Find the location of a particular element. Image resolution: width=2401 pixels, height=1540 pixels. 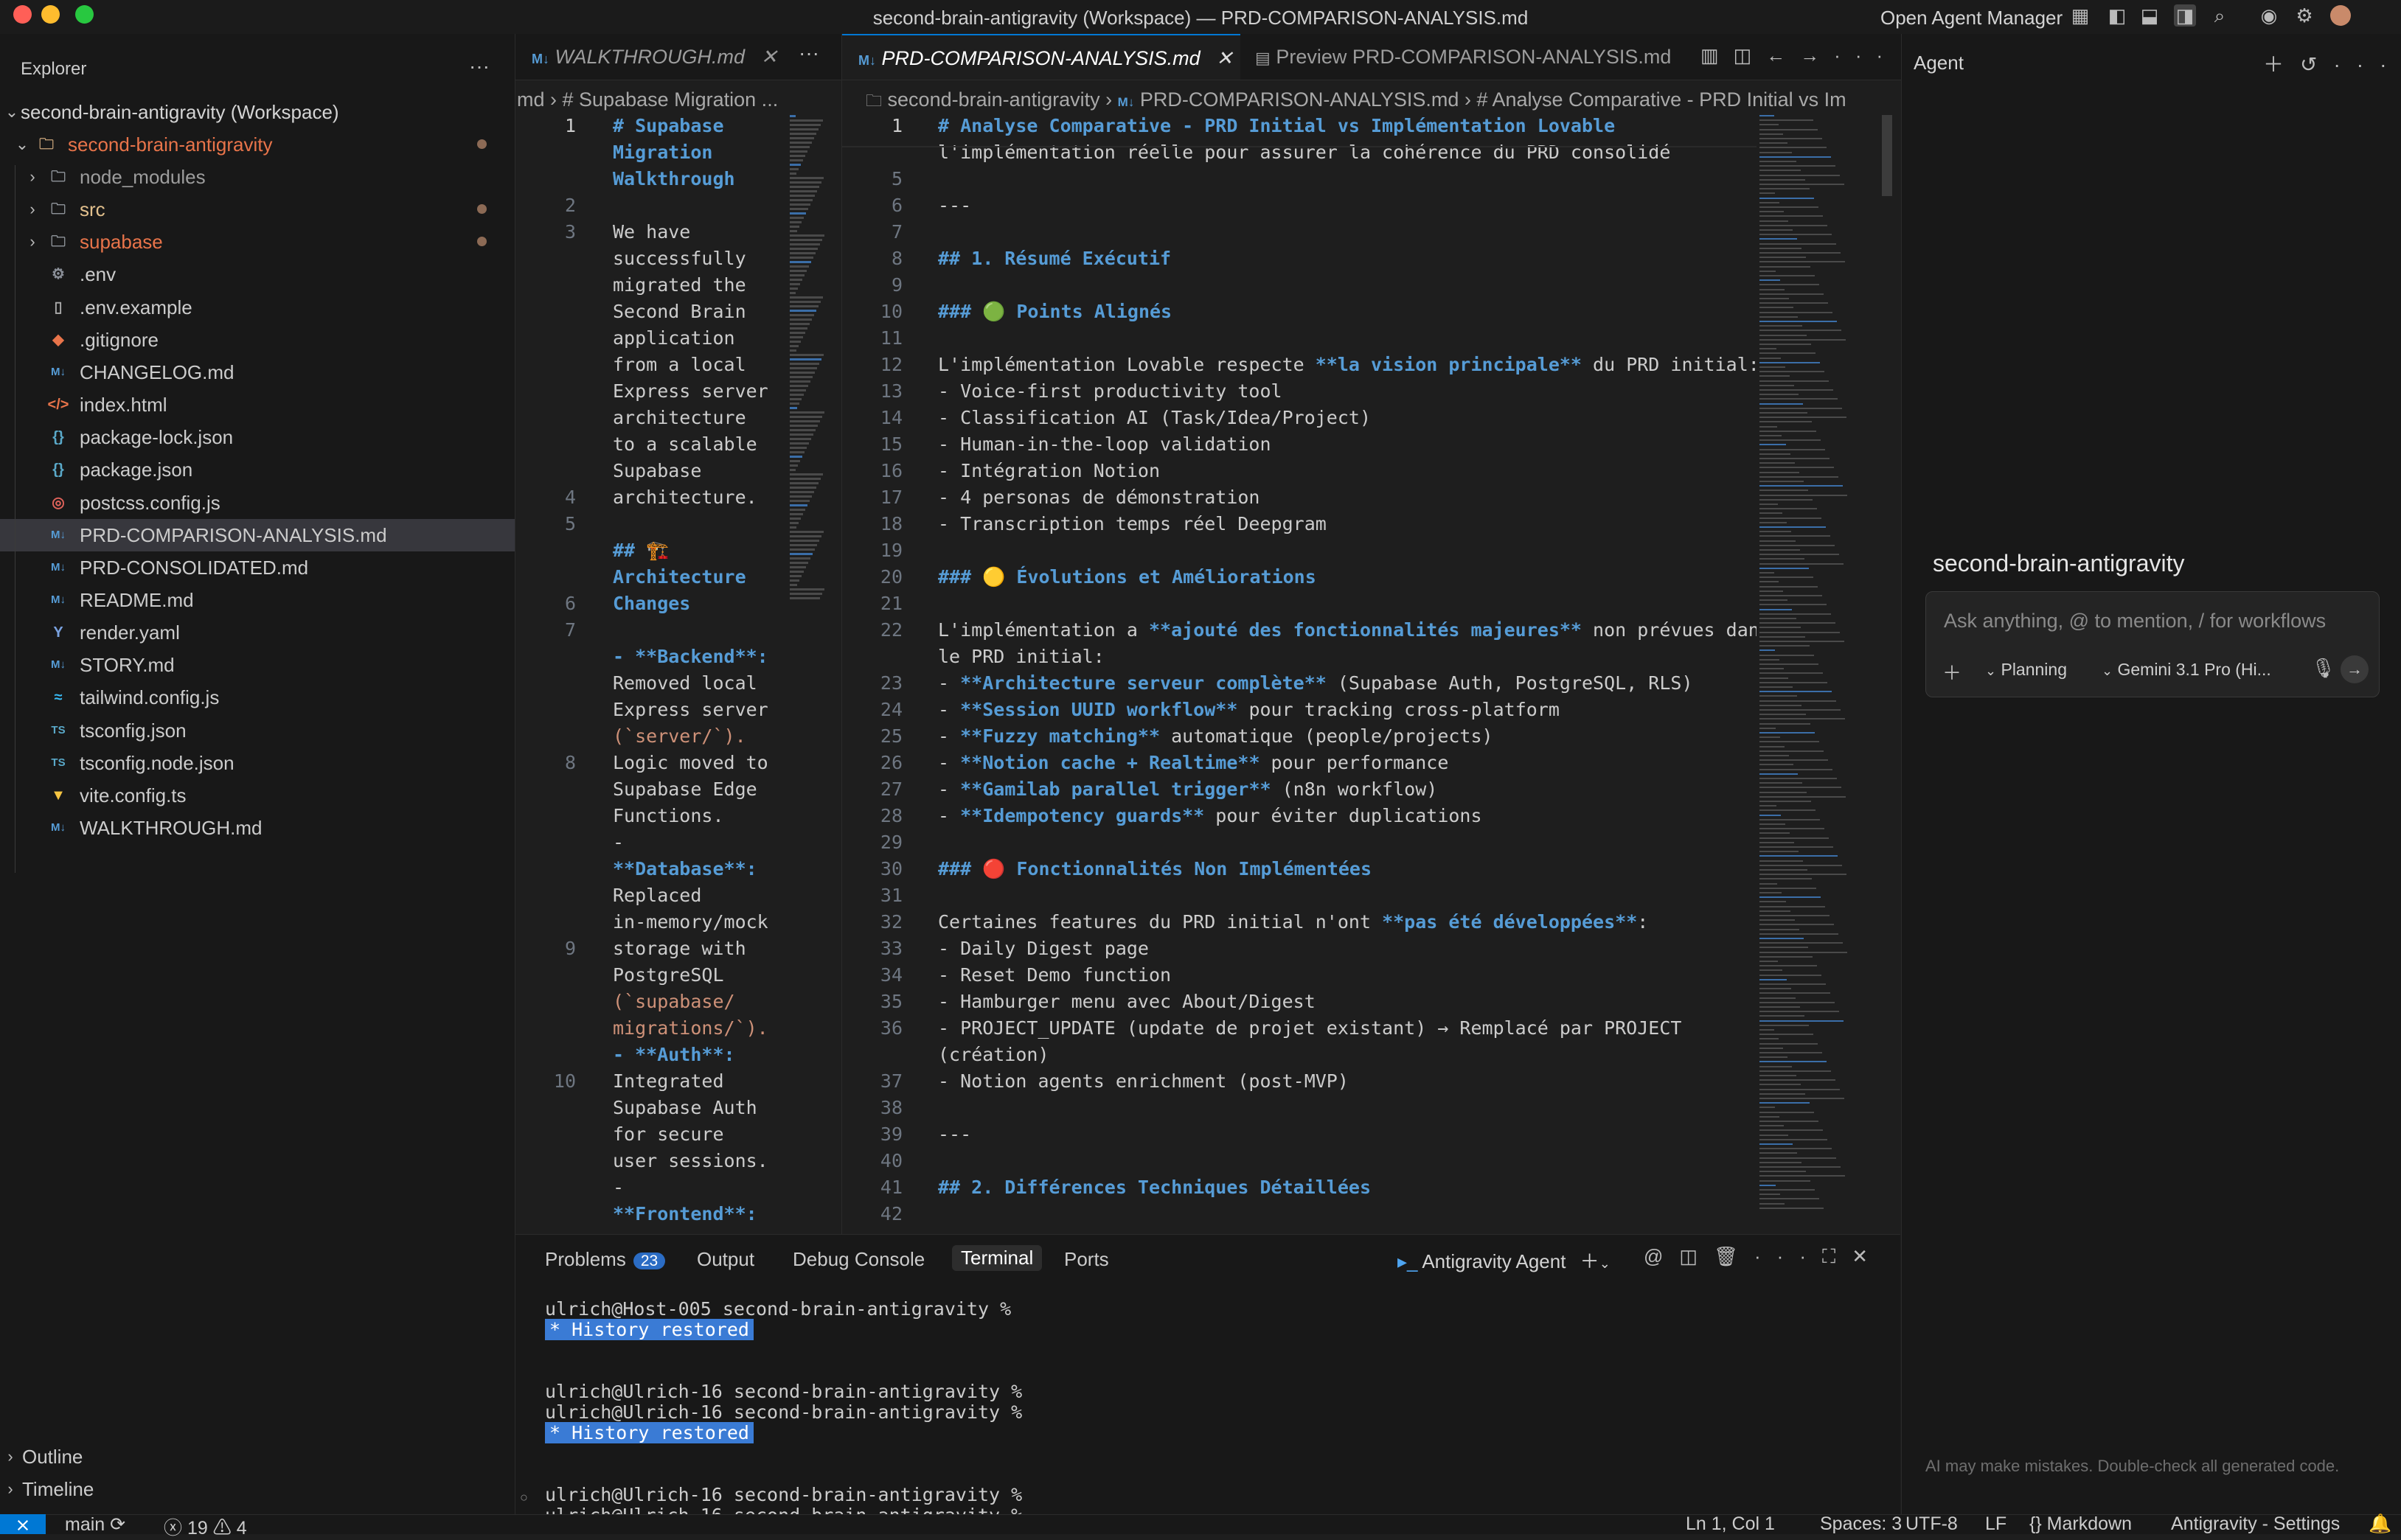

split-editor-icon: ◫ is located at coordinates (1750, 55).